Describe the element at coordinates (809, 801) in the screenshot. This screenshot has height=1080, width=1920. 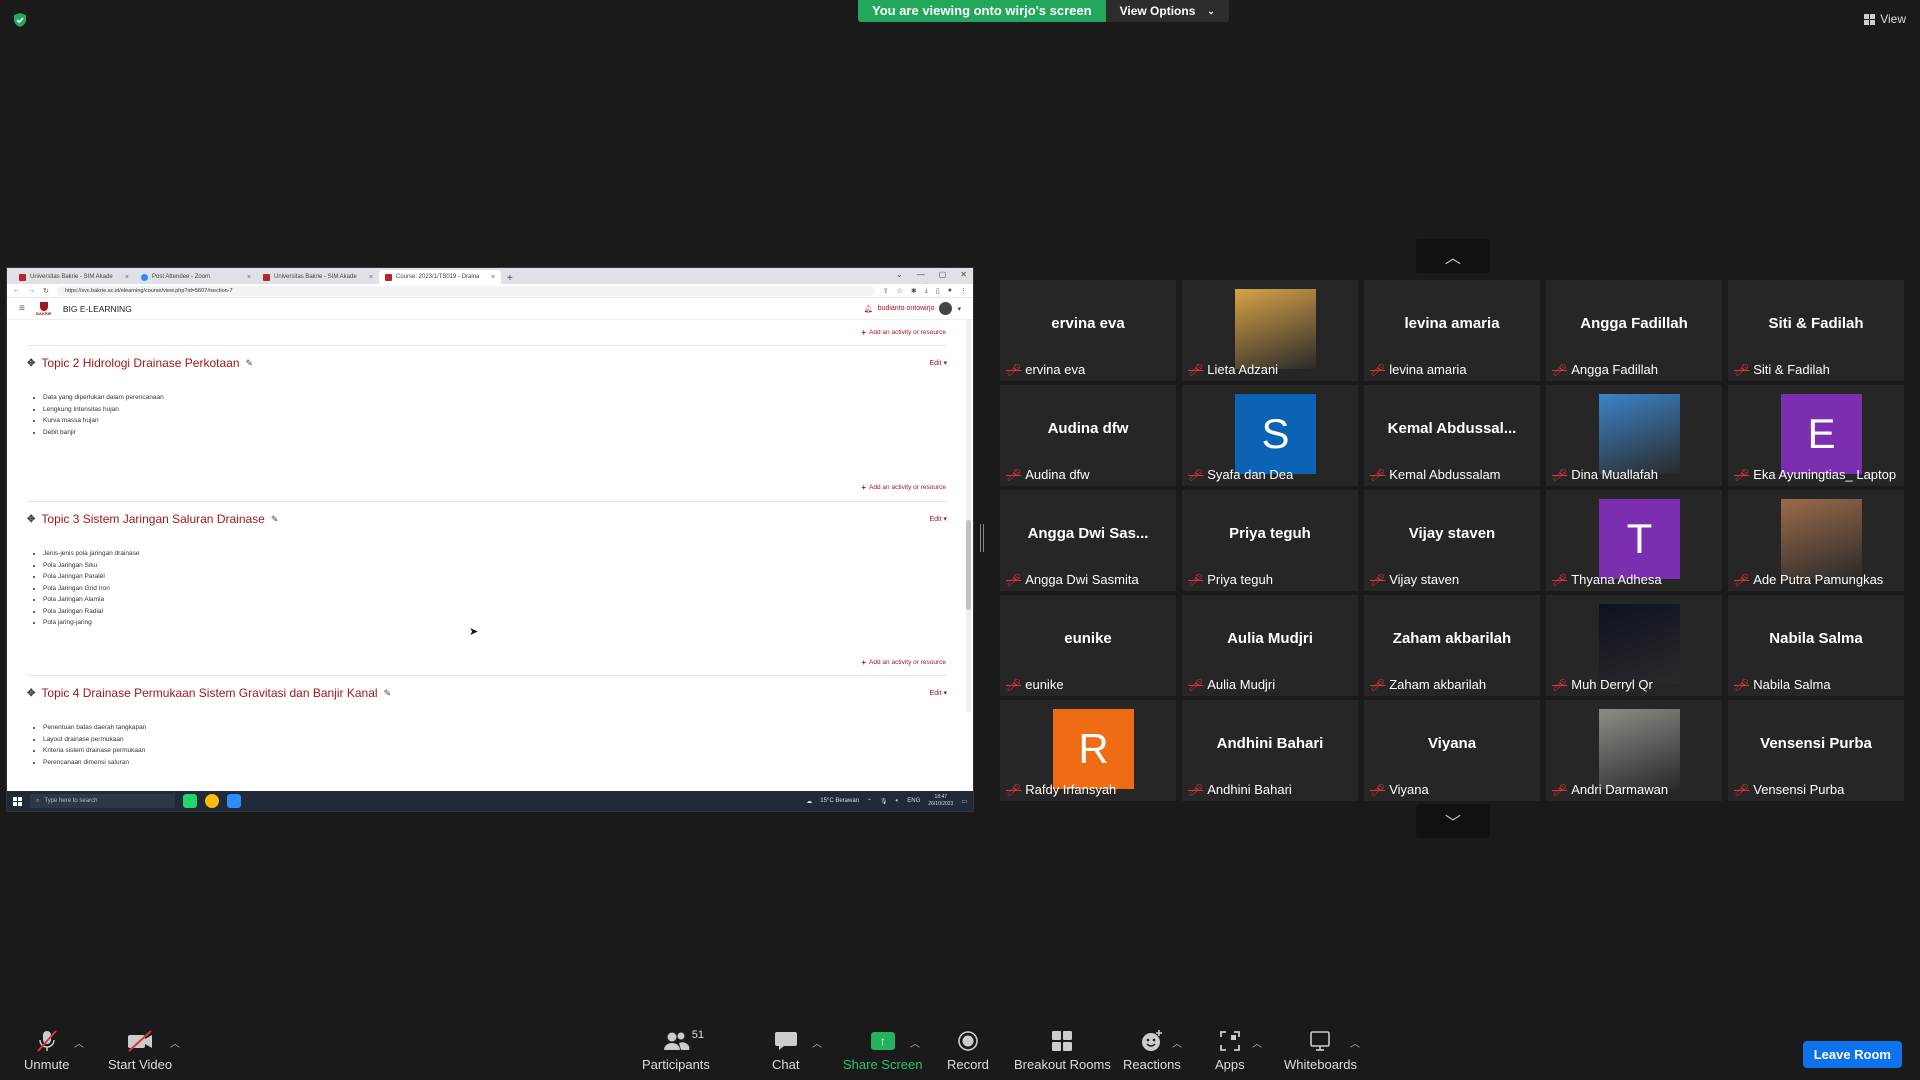
I see `weather-icon: ☁` at that location.